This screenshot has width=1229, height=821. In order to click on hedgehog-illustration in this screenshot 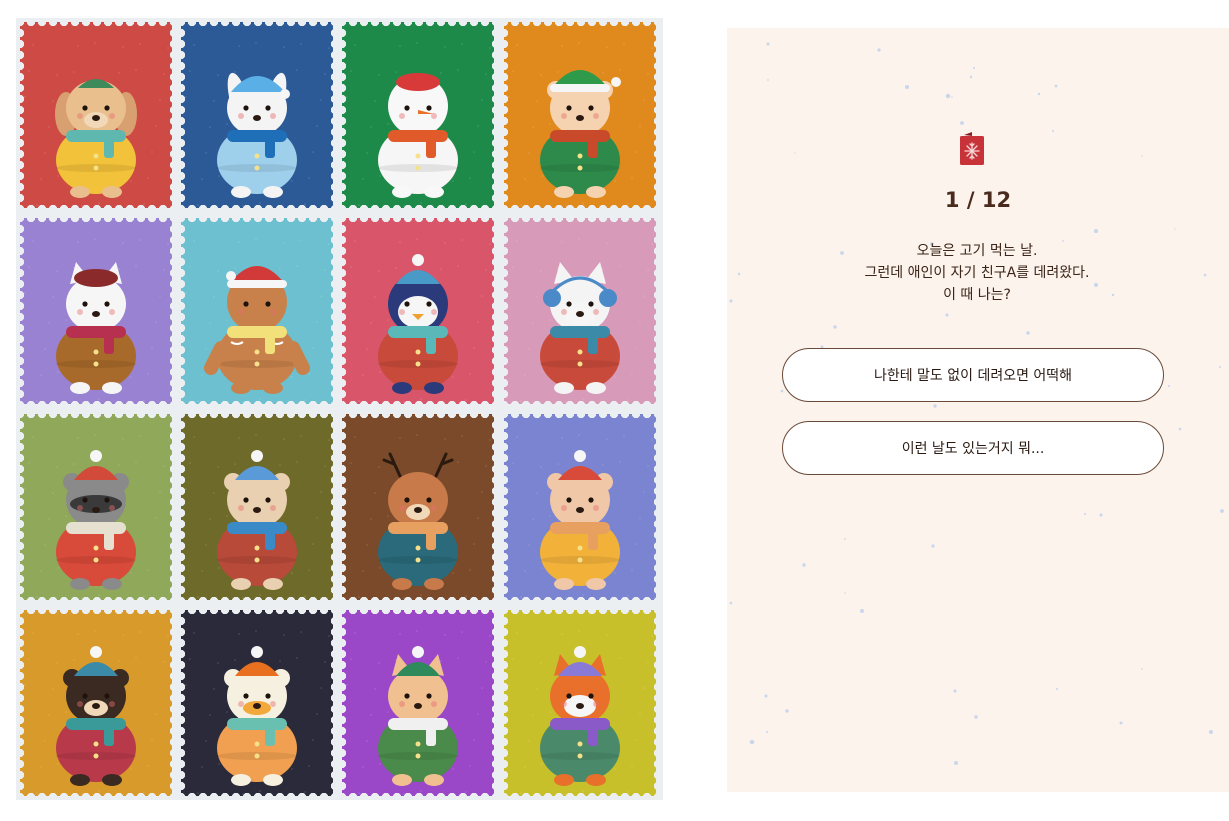, I will do `click(578, 507)`.